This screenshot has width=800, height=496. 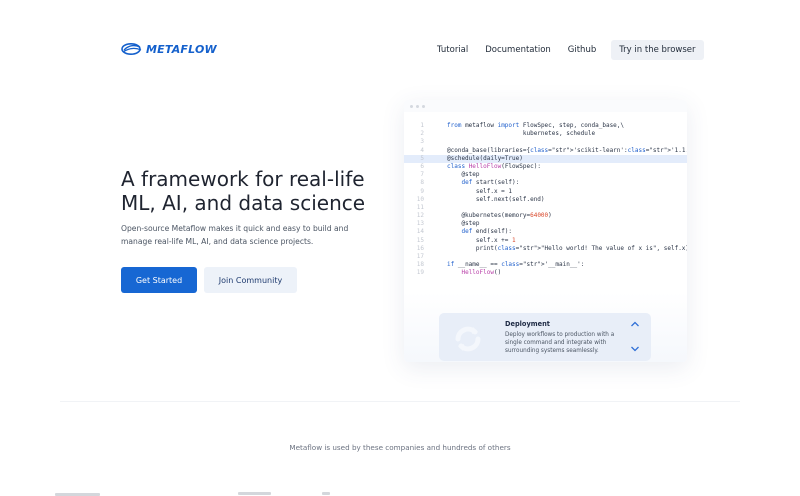 What do you see at coordinates (422, 158) in the screenshot?
I see `line-number: 5` at bounding box center [422, 158].